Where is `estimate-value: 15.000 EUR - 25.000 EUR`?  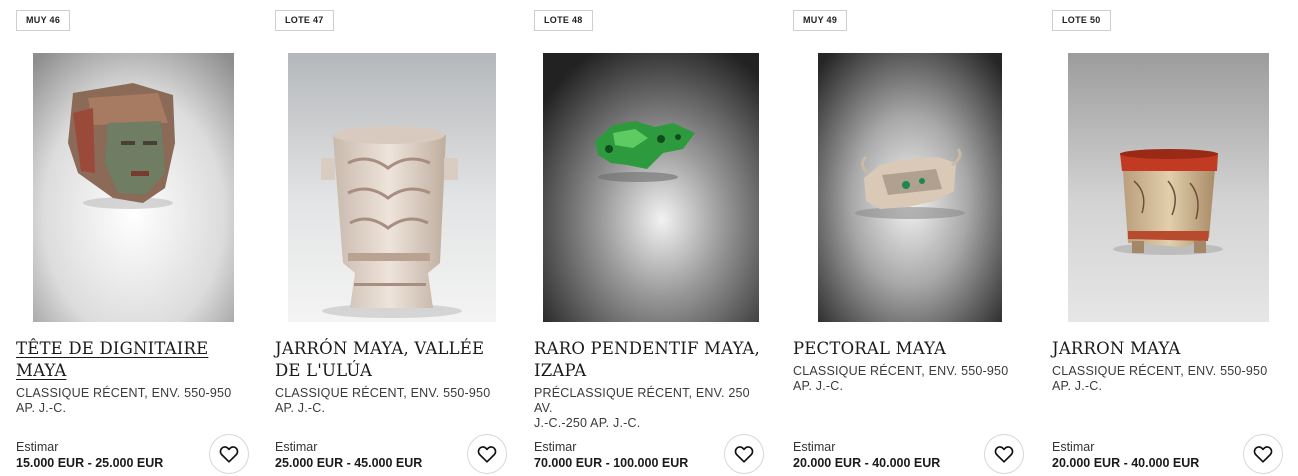 estimate-value: 15.000 EUR - 25.000 EUR is located at coordinates (90, 463).